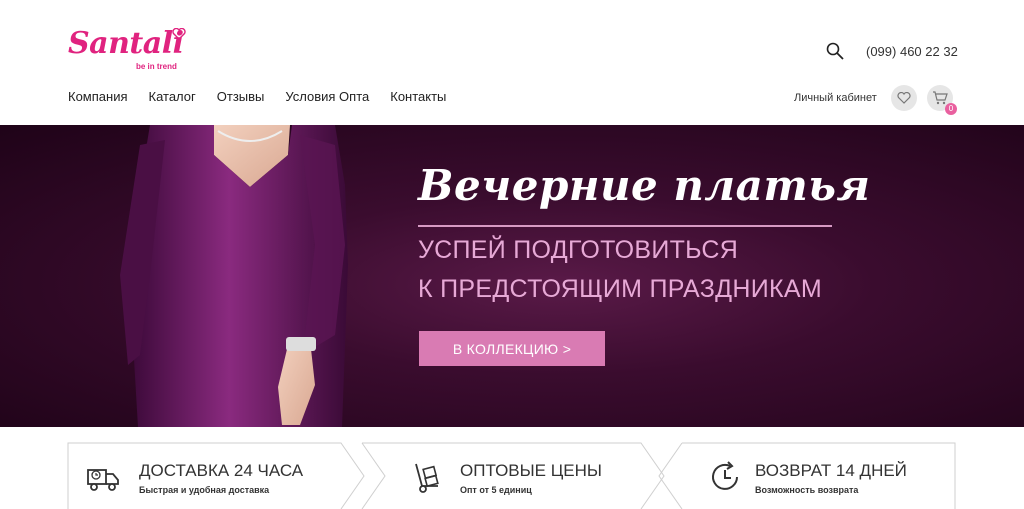 Image resolution: width=1024 pixels, height=509 pixels. I want to click on heart-icon, so click(904, 98).